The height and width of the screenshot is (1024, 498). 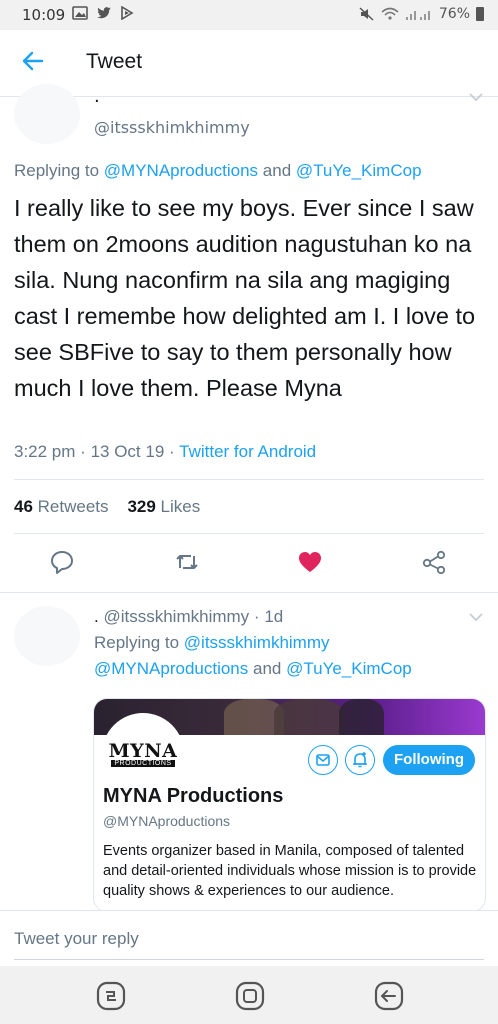 I want to click on battery-percent: 76%, so click(x=454, y=14).